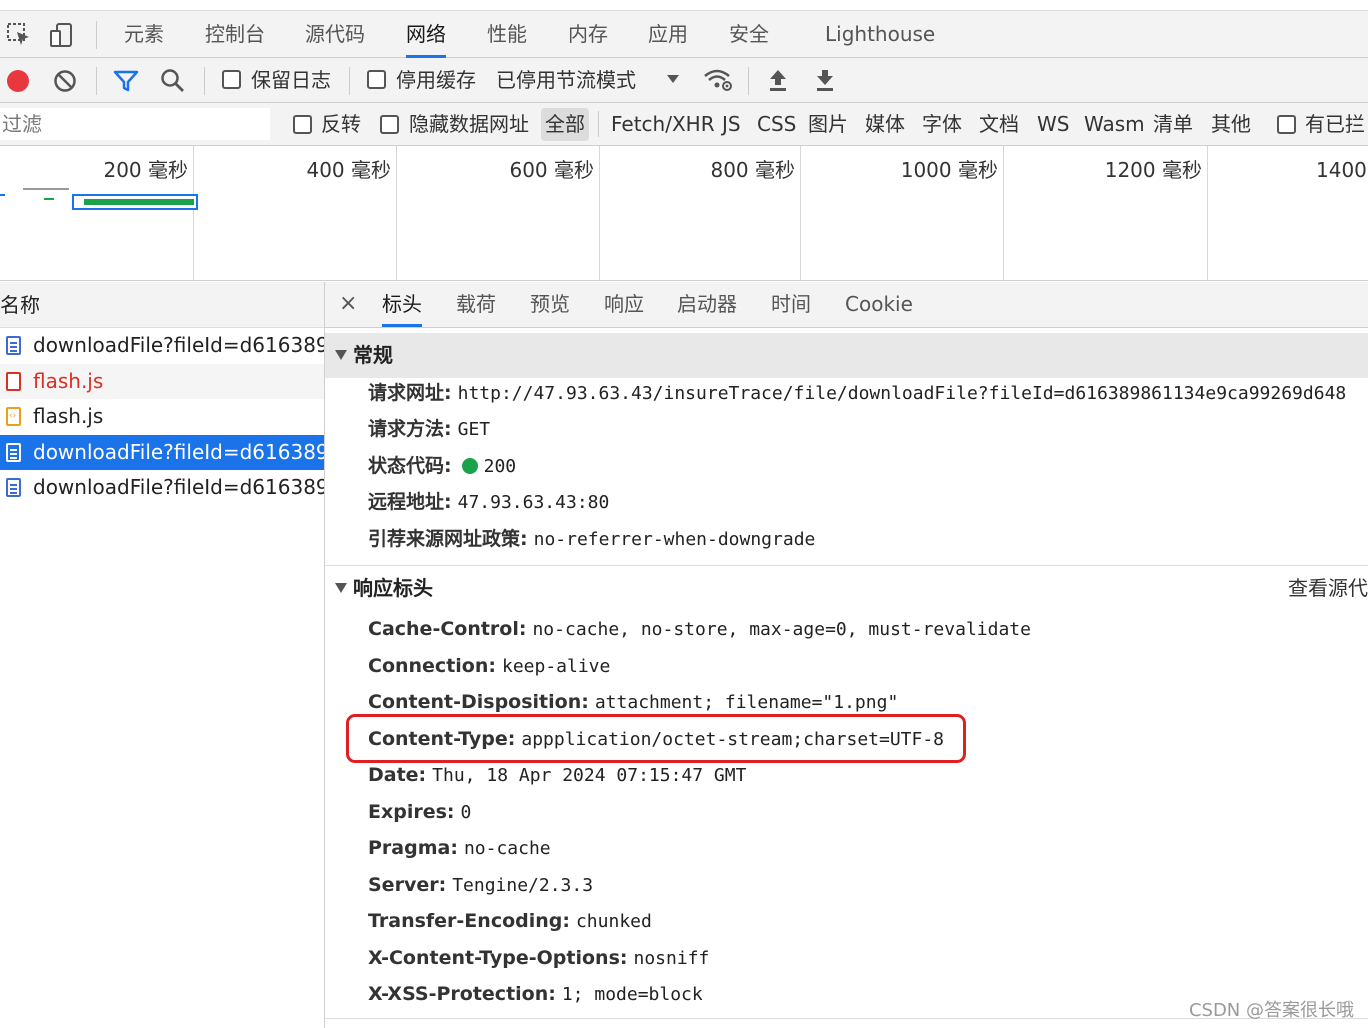 This screenshot has width=1368, height=1028. I want to click on header-value: Thu, 18 Apr 2024 07:15:47 GMT, so click(589, 775).